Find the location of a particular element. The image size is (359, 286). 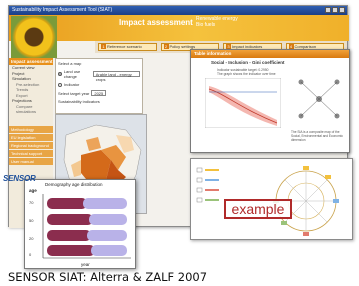

radio-indicator is located at coordinates (60, 84).